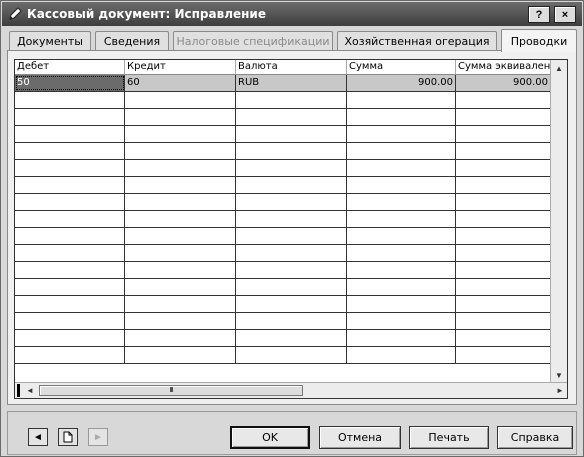 The height and width of the screenshot is (457, 584). I want to click on cell-amount: 900.00, so click(401, 83).